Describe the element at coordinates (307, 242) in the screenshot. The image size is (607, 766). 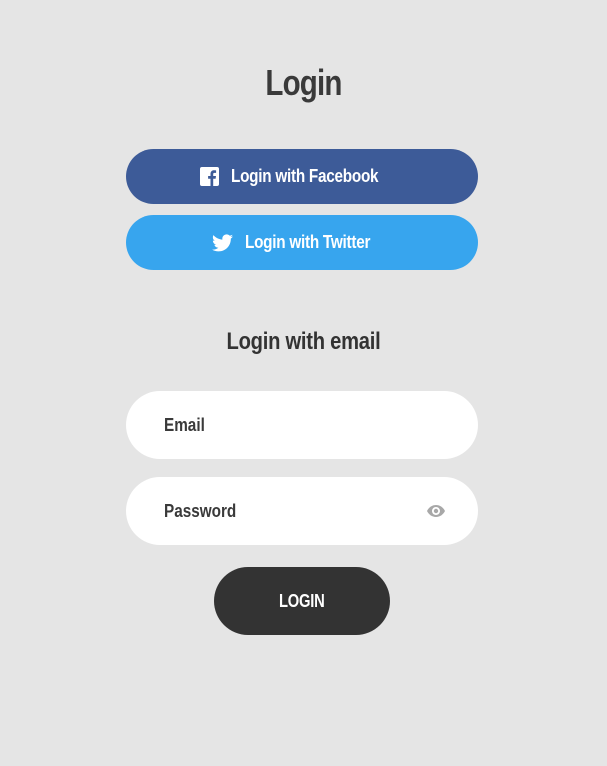
I see `twitter-button-label: Login with Twitter` at that location.